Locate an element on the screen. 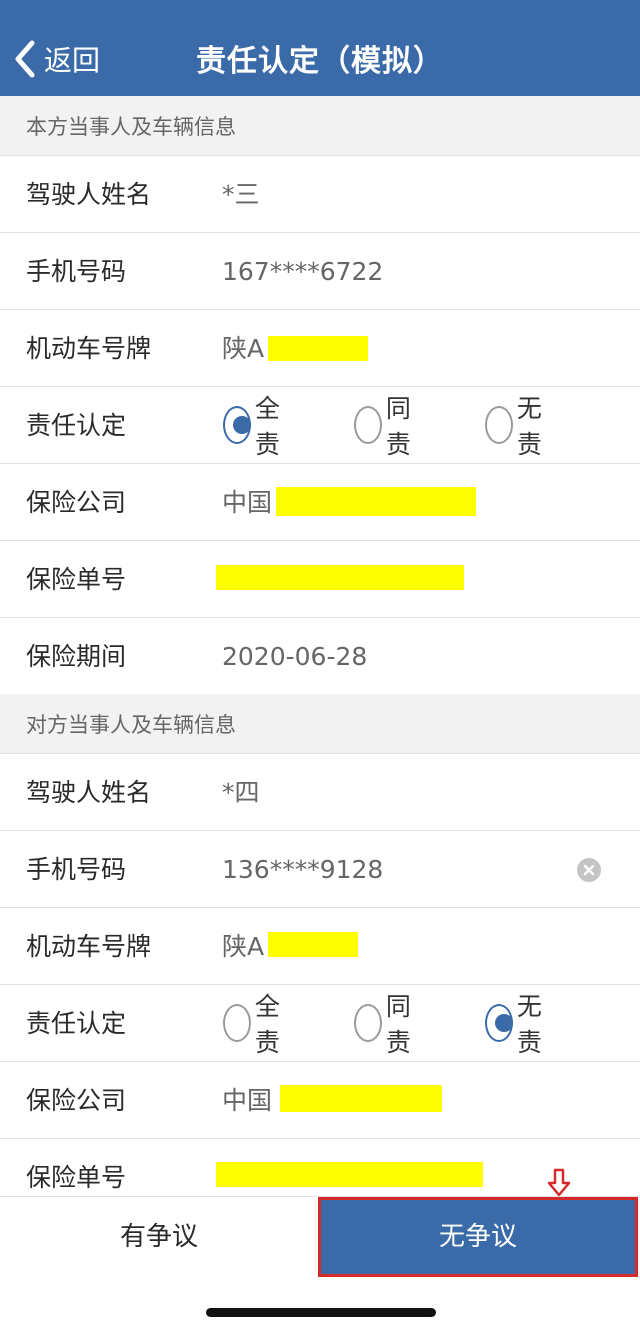  own-driver-value: *三 is located at coordinates (241, 194).